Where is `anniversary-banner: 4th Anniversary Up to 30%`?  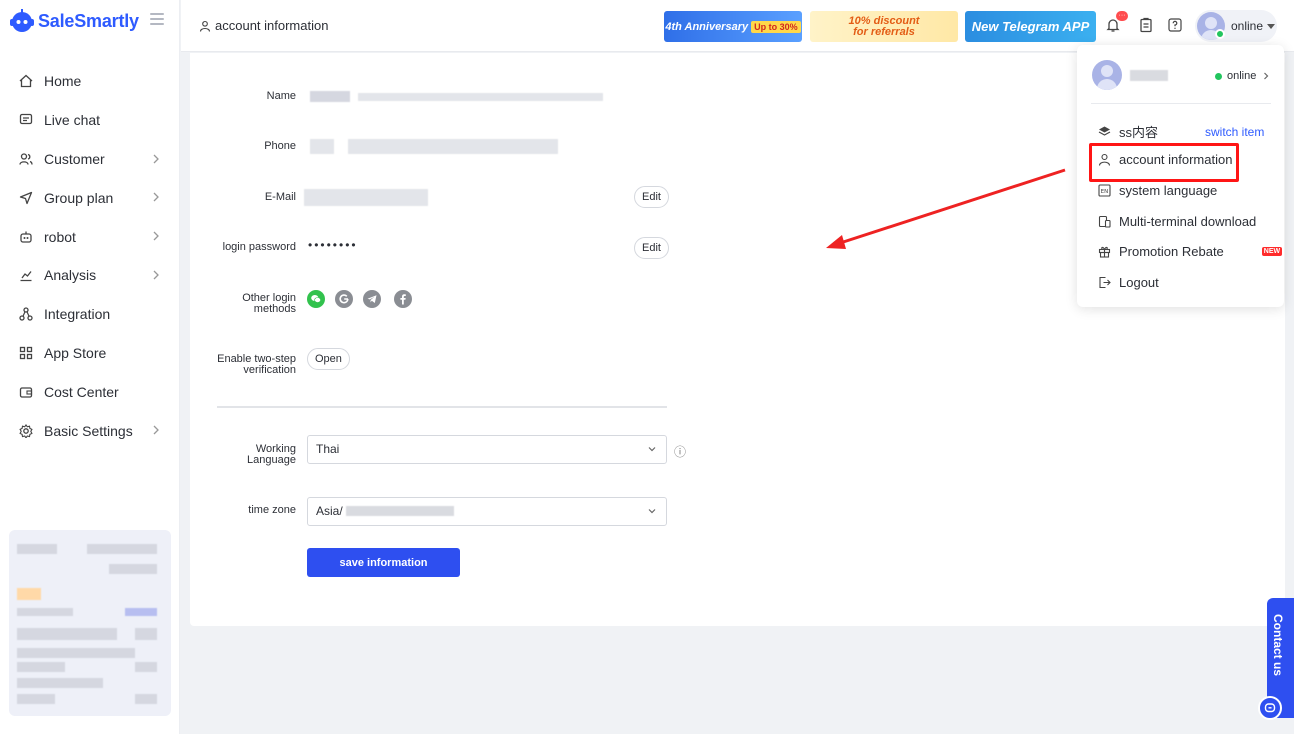 anniversary-banner: 4th Anniversary Up to 30% is located at coordinates (733, 26).